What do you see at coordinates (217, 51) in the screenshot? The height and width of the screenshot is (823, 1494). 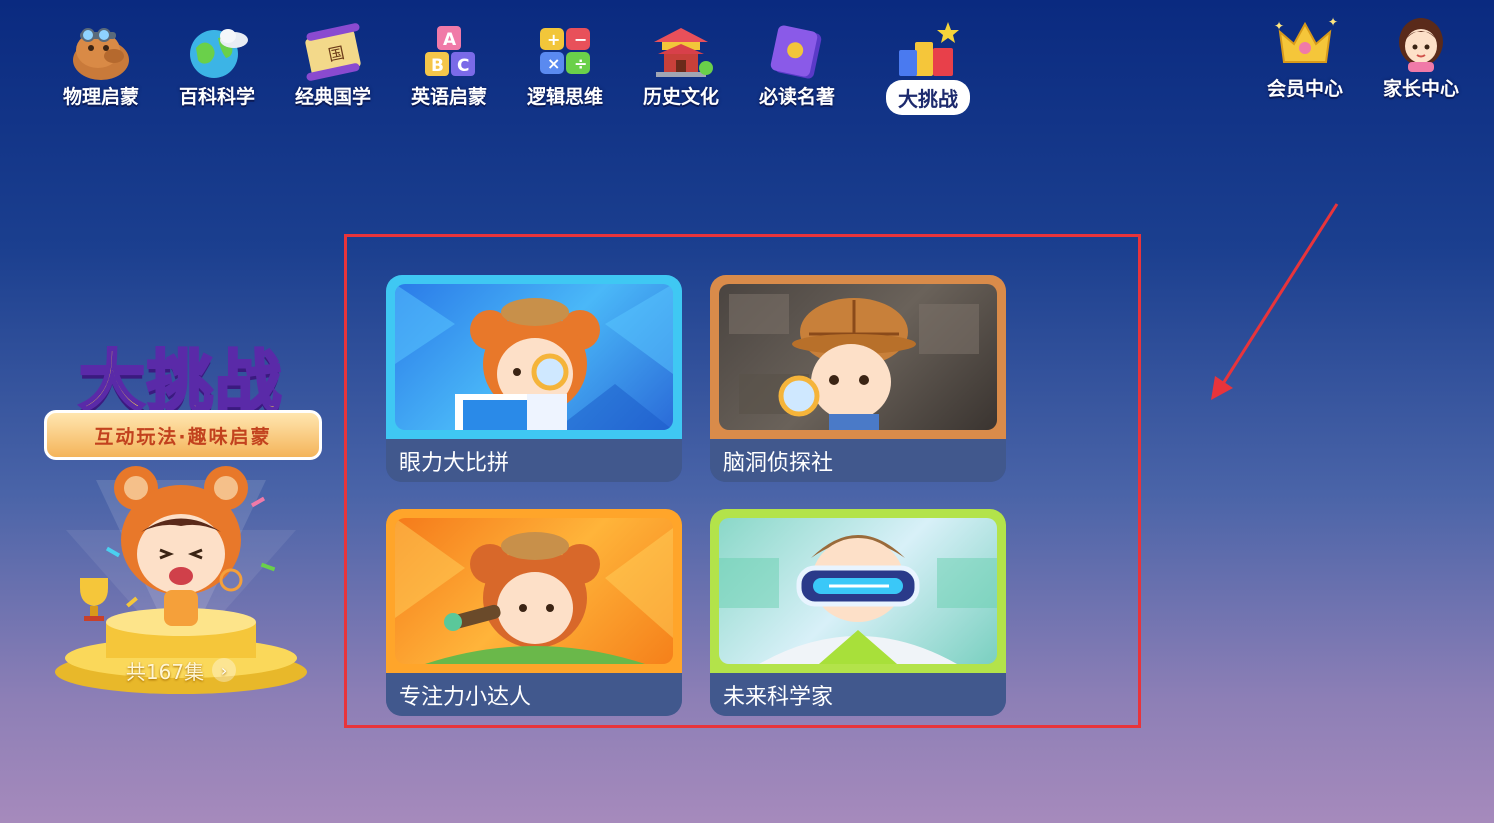 I see `globe-icon` at bounding box center [217, 51].